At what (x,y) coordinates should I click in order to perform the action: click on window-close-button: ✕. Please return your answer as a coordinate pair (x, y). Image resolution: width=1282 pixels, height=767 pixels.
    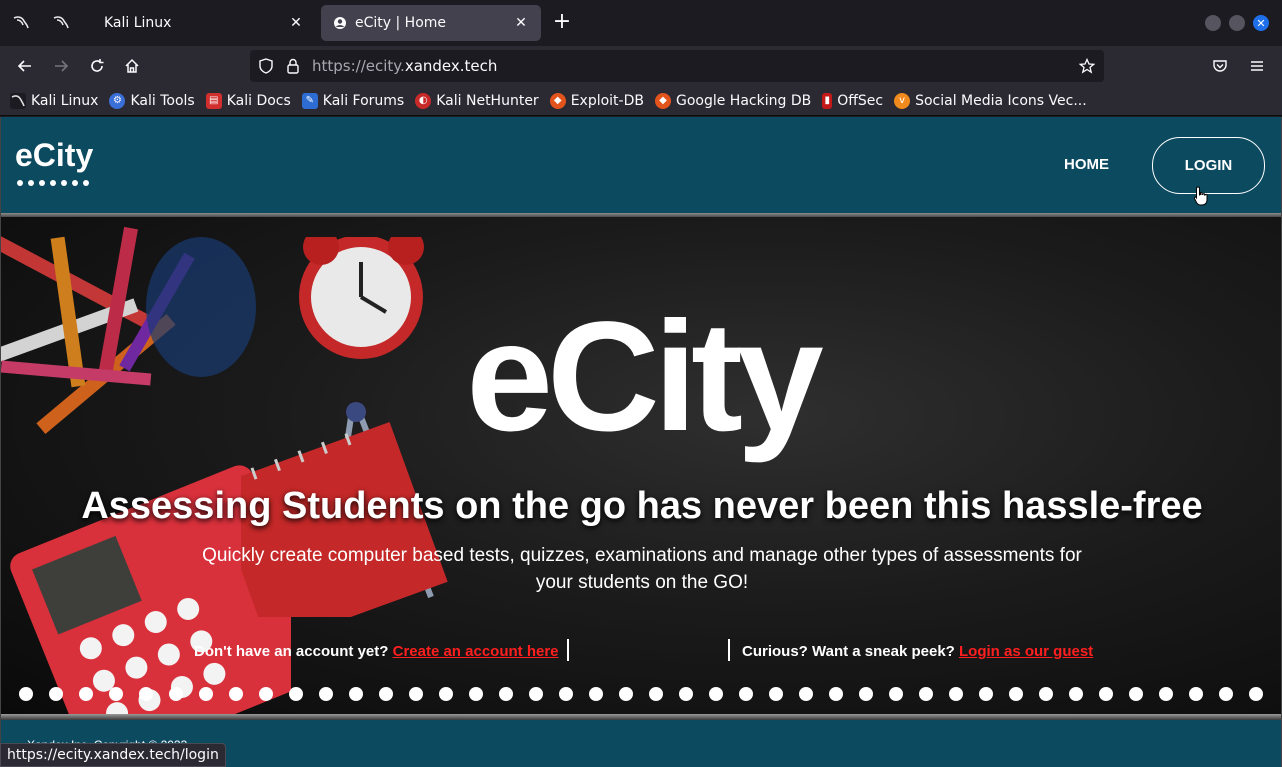
    Looking at the image, I should click on (1261, 23).